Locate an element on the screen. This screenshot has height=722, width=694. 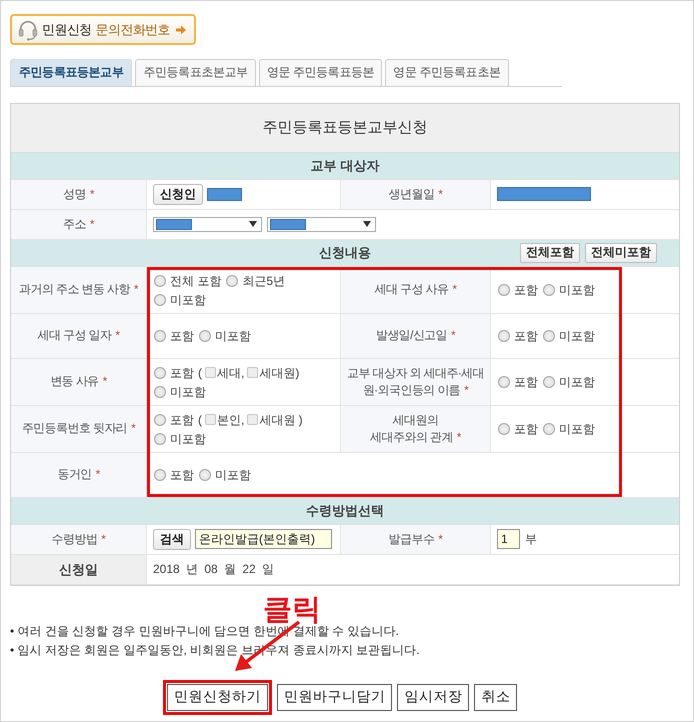
applicant-button: 신청인 is located at coordinates (178, 194).